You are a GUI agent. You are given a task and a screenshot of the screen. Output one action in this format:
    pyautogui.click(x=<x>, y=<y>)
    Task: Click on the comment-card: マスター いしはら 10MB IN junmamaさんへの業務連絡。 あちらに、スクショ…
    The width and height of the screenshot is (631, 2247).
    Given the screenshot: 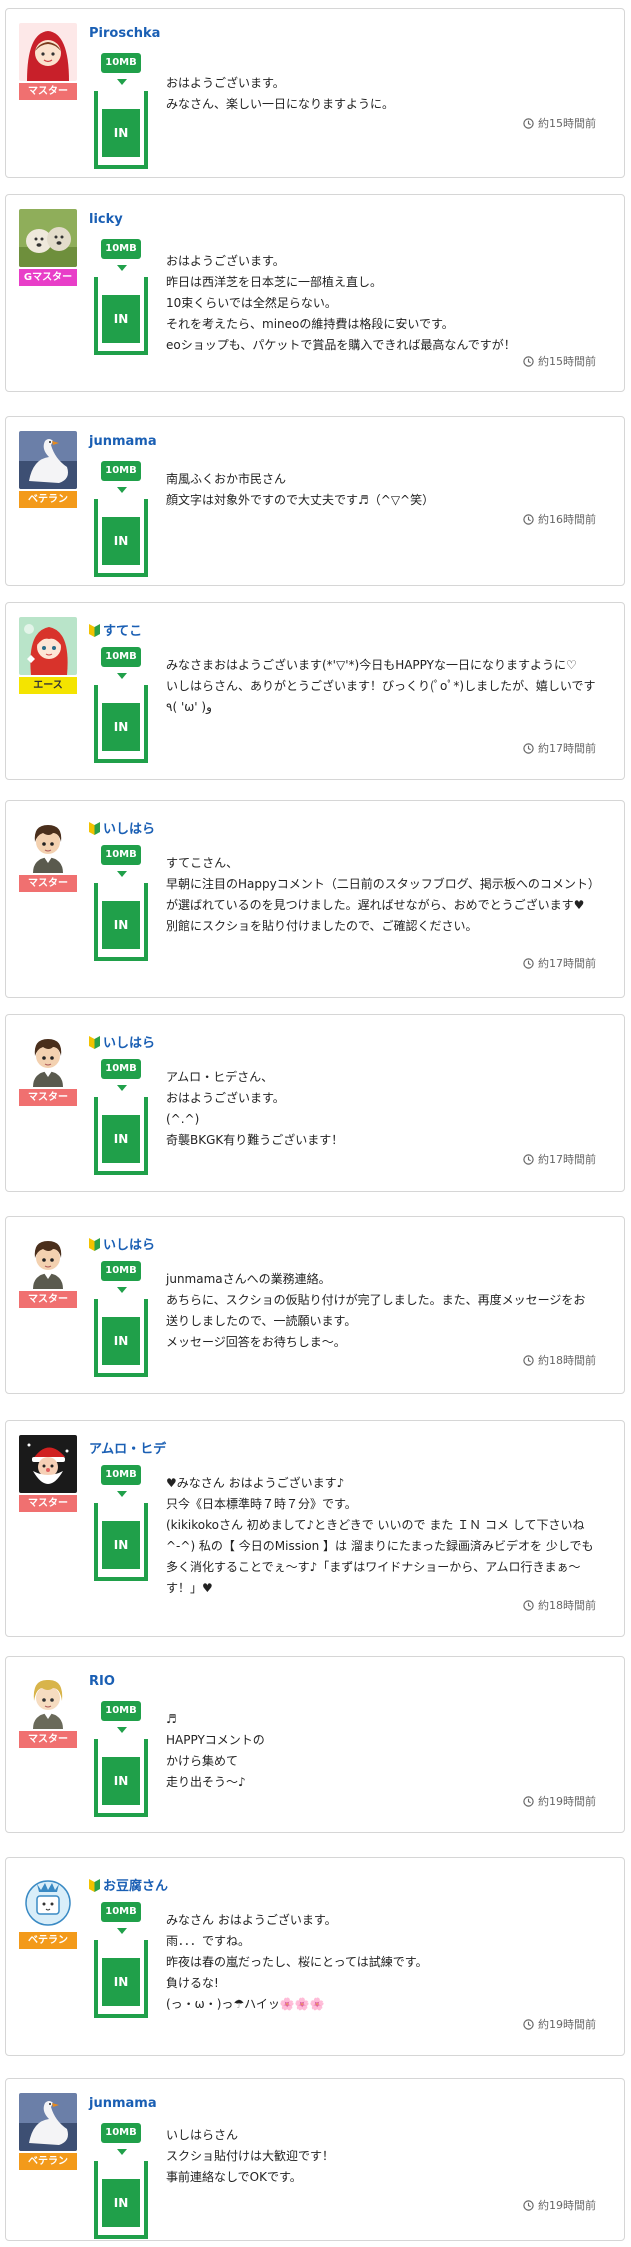 What is the action you would take?
    pyautogui.click(x=315, y=1305)
    